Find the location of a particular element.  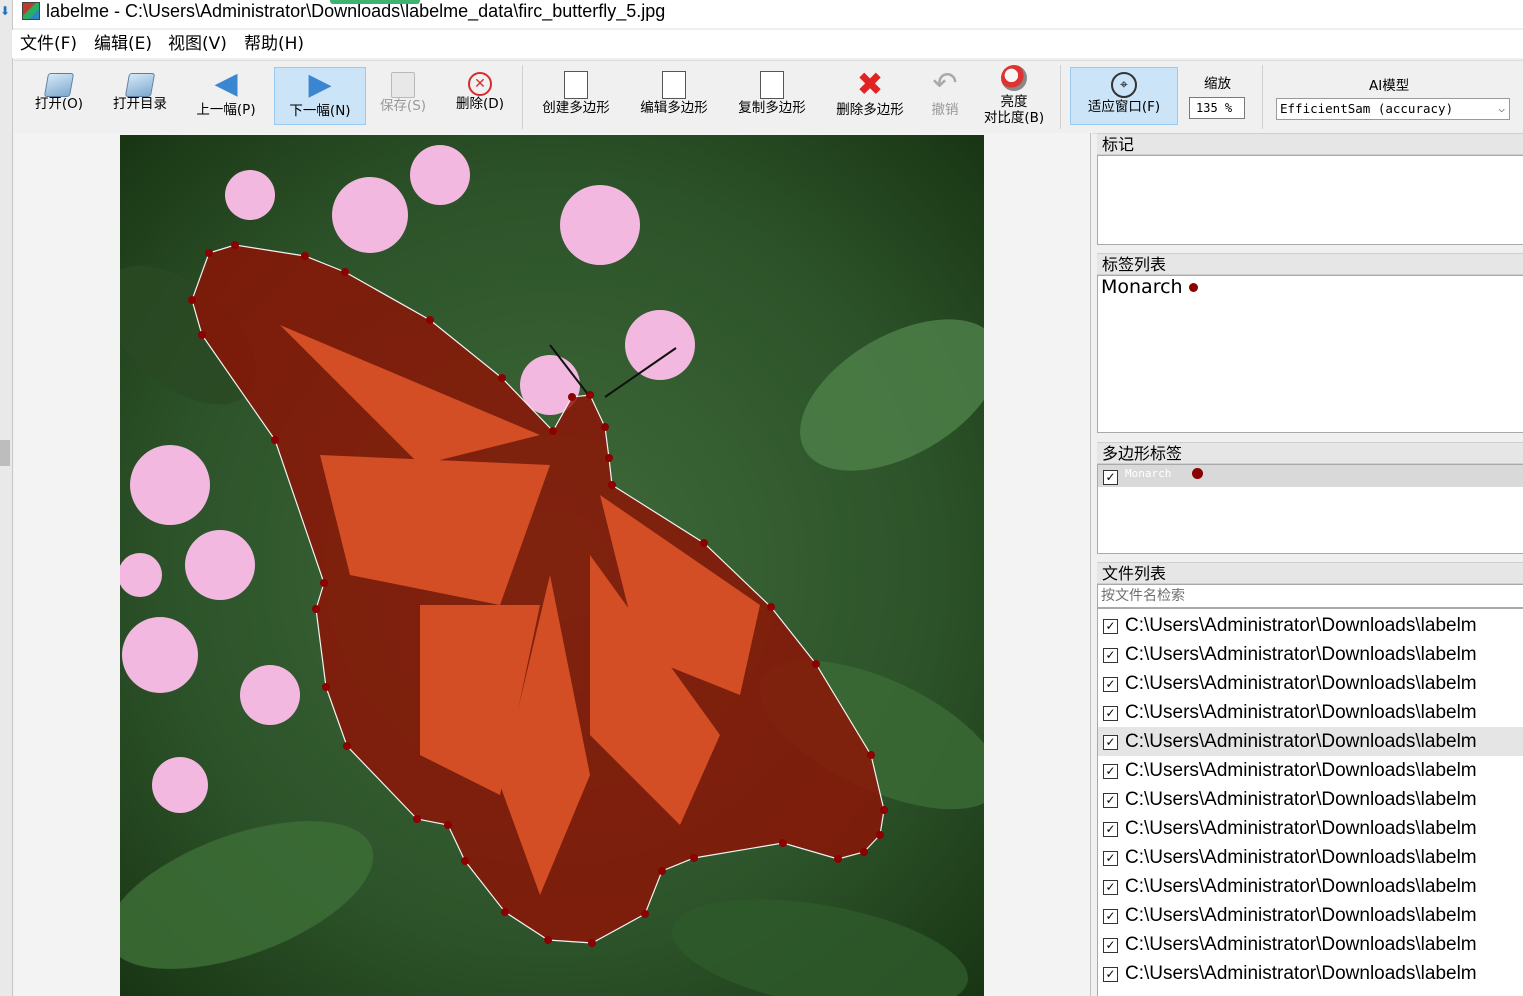

next-label: 下一幅(N) is located at coordinates (320, 111).